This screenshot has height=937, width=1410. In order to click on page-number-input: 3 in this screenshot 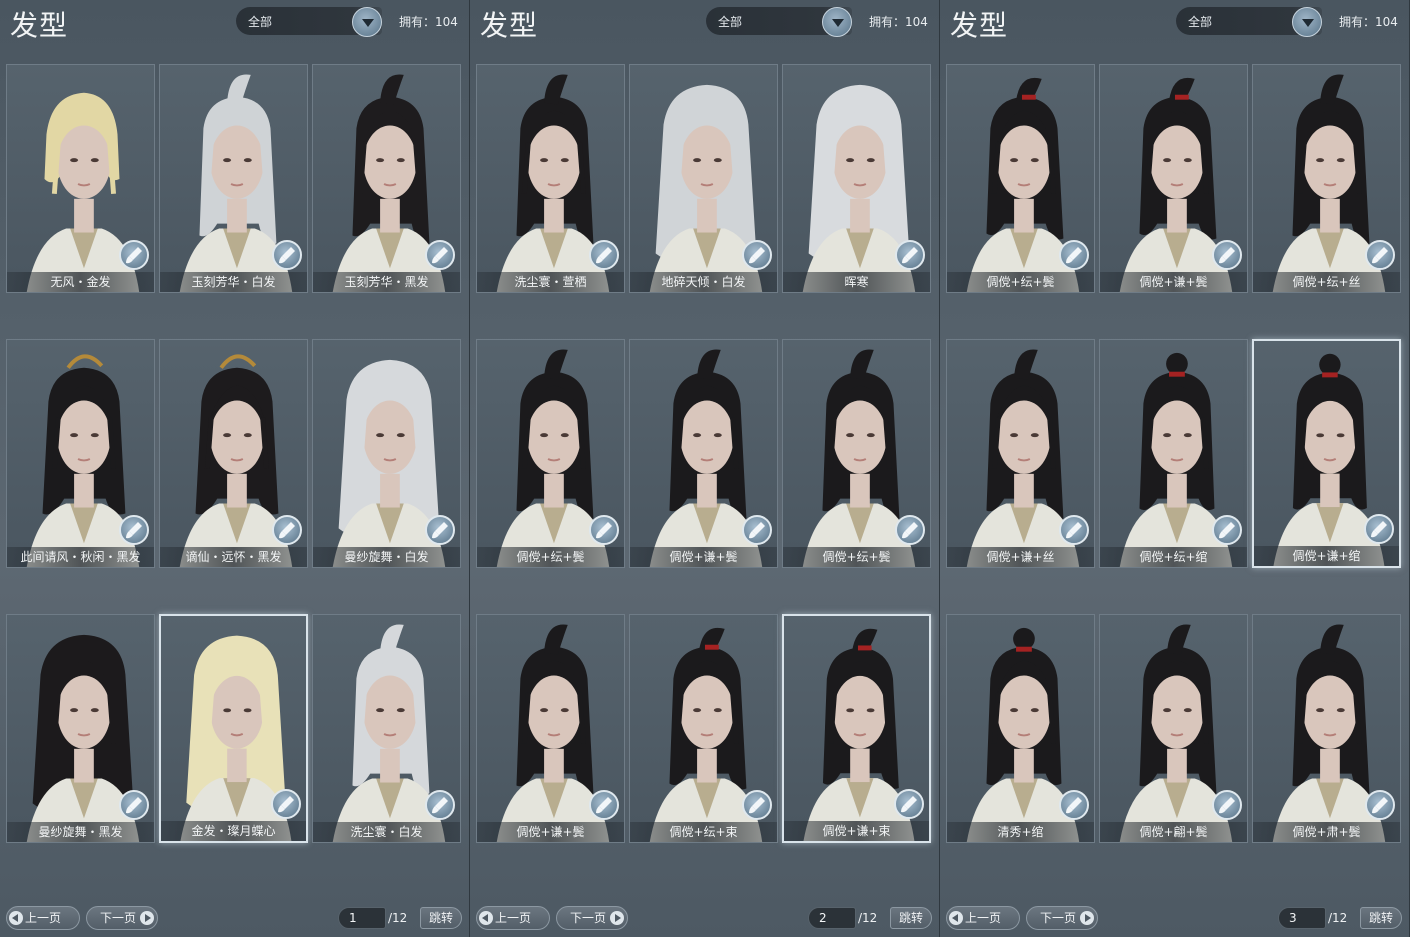, I will do `click(1302, 918)`.